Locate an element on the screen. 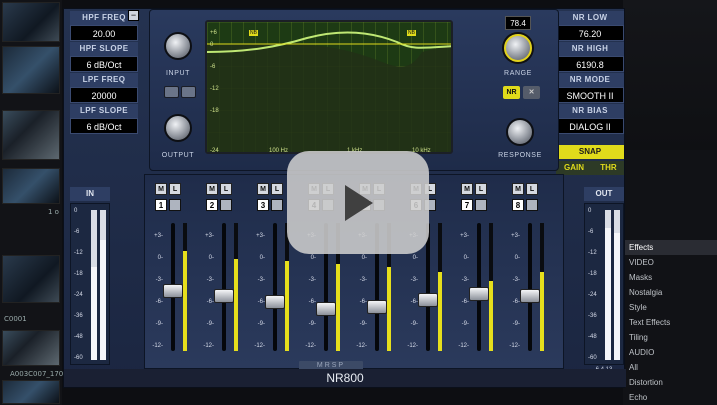 The image size is (717, 405). fader-scale-tick: 0- is located at coordinates (466, 258).